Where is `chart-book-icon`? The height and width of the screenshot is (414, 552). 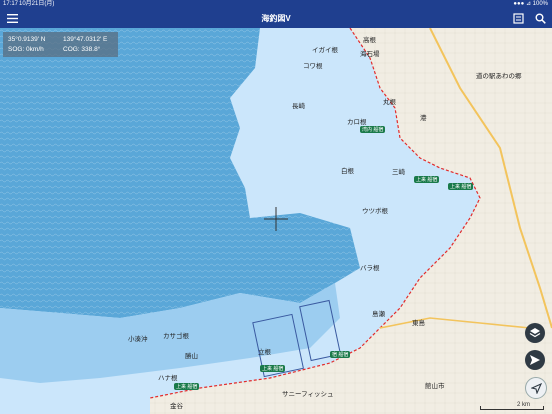 chart-book-icon is located at coordinates (518, 18).